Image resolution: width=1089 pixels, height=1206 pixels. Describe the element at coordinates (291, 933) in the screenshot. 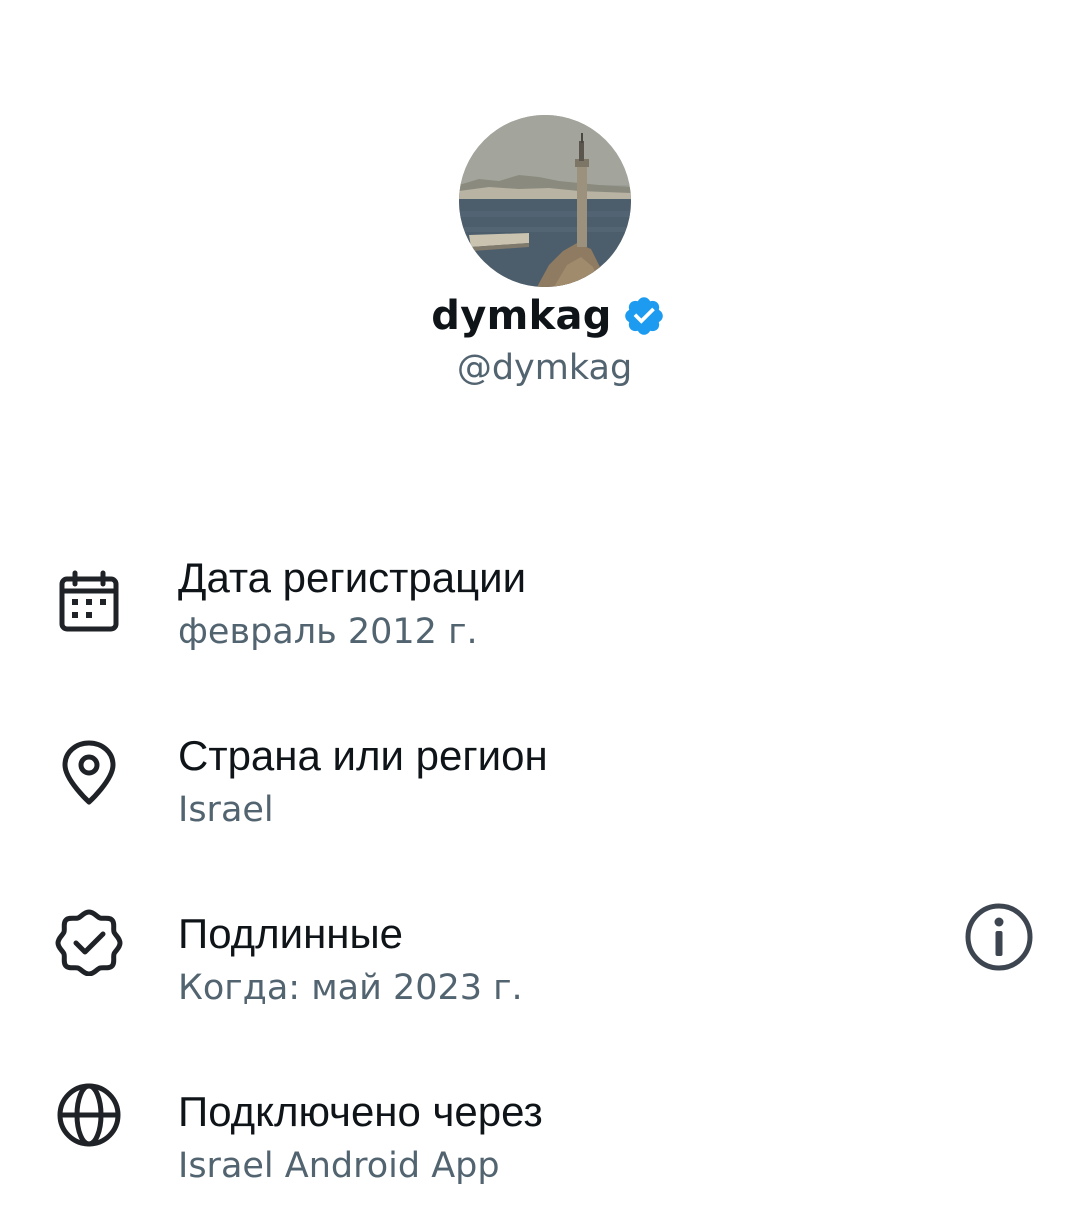

I see `about-item-label: Подлинные` at that location.